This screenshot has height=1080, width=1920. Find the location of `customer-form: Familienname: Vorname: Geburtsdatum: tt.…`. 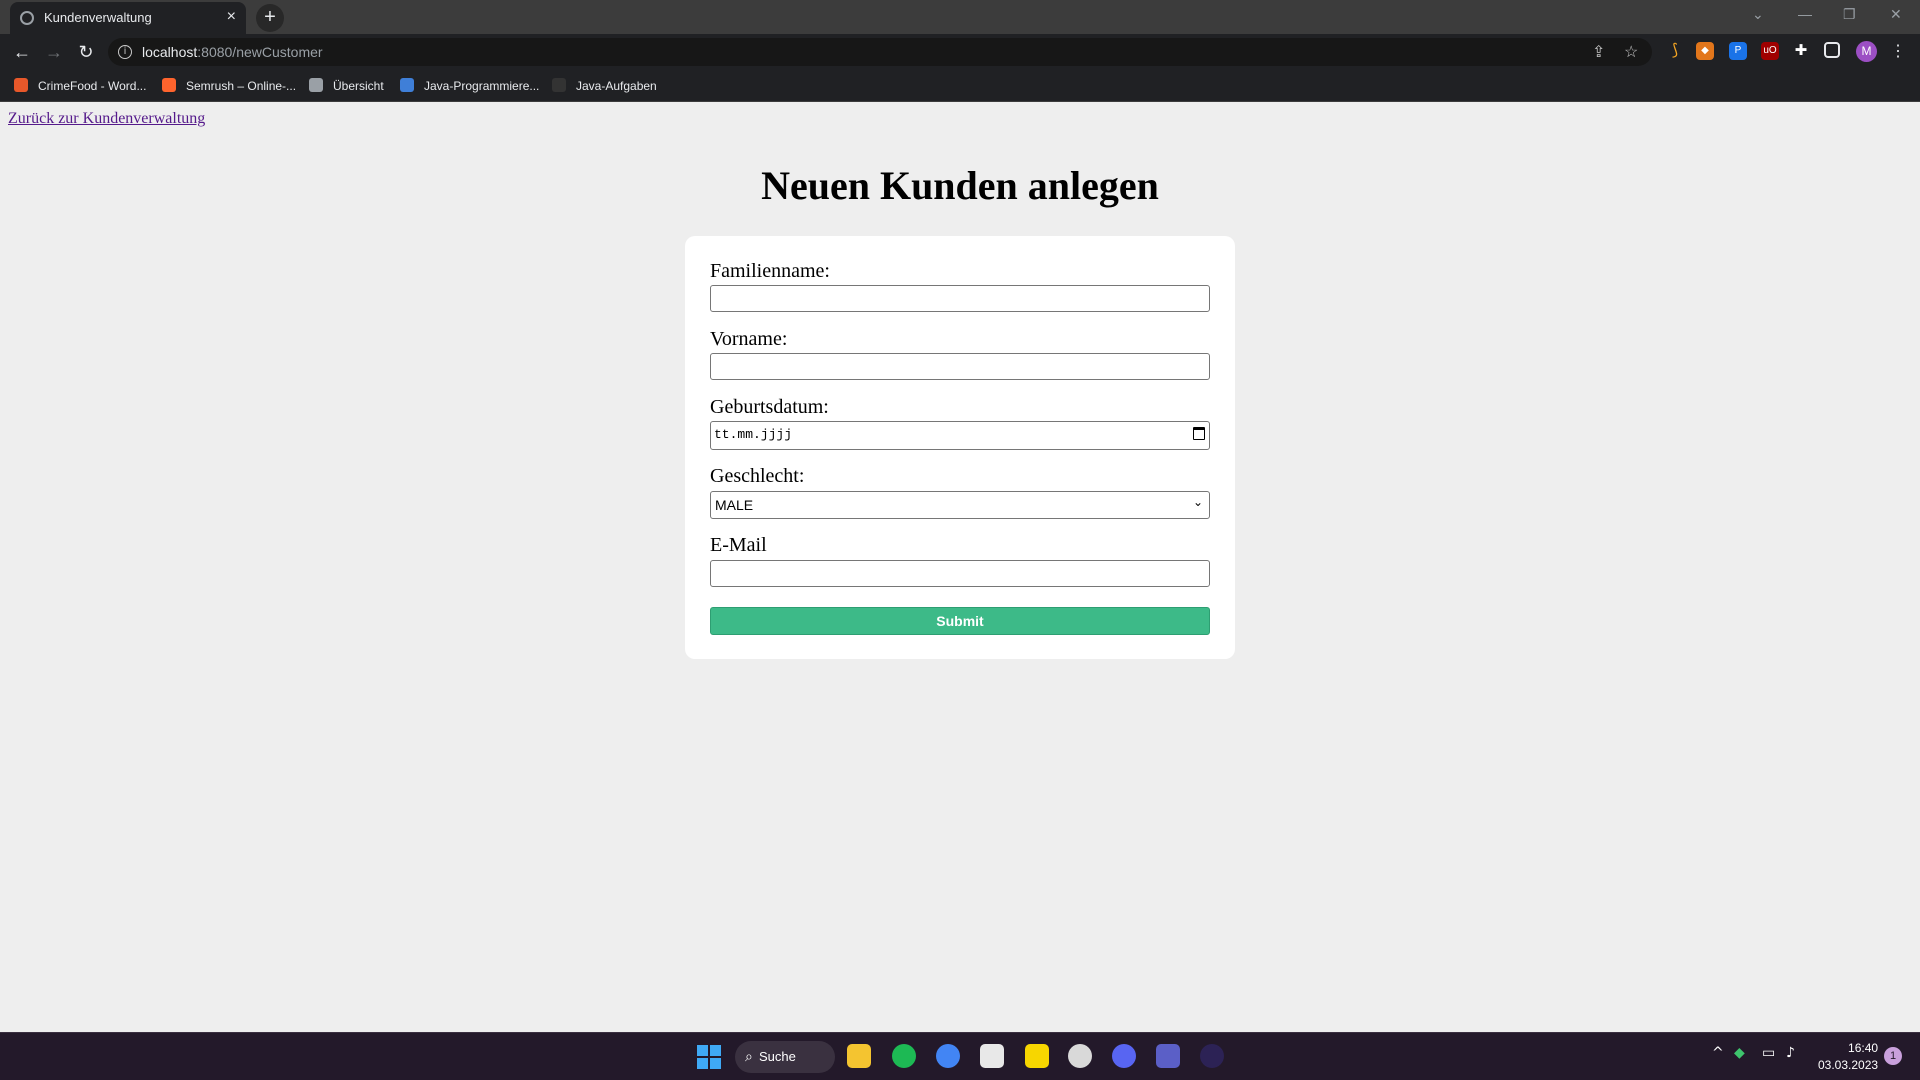

customer-form: Familienname: Vorname: Geburtsdatum: tt.… is located at coordinates (960, 447).